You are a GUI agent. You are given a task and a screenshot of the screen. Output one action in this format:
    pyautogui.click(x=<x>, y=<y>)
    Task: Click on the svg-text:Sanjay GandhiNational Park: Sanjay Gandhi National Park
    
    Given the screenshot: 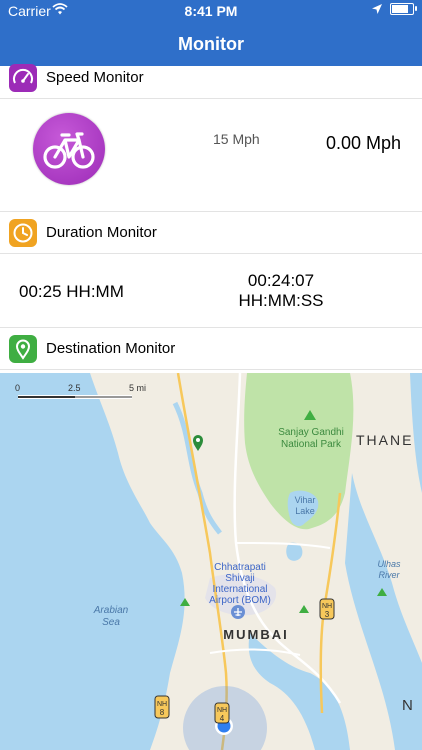 What is the action you would take?
    pyautogui.click(x=311, y=438)
    